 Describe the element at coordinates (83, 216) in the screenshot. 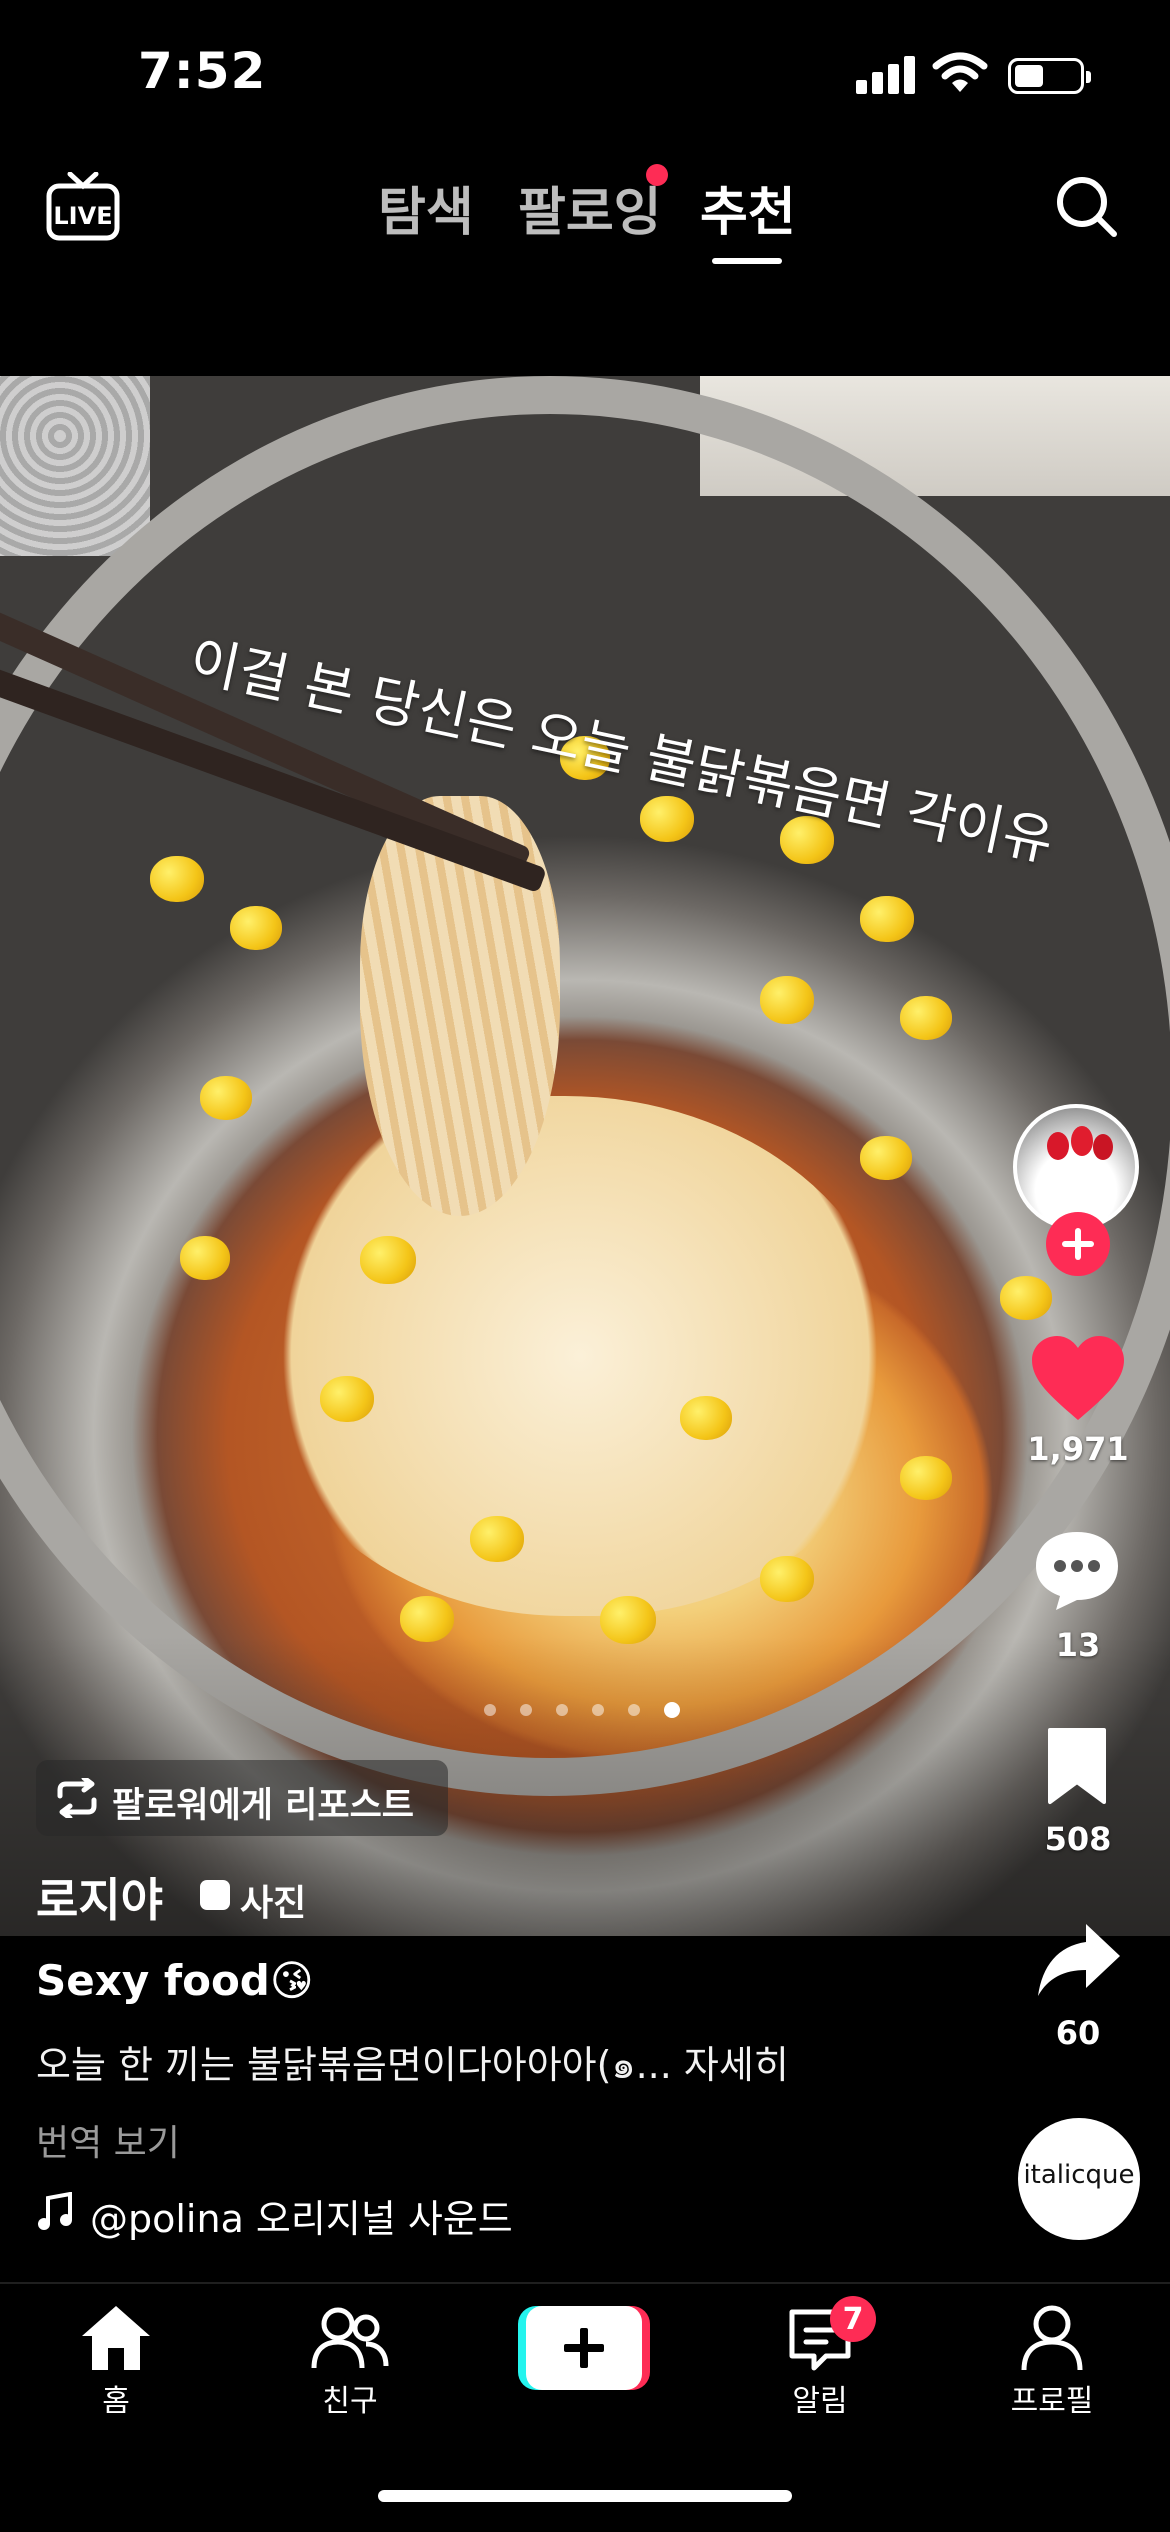

I see `live-label: LIVE` at that location.